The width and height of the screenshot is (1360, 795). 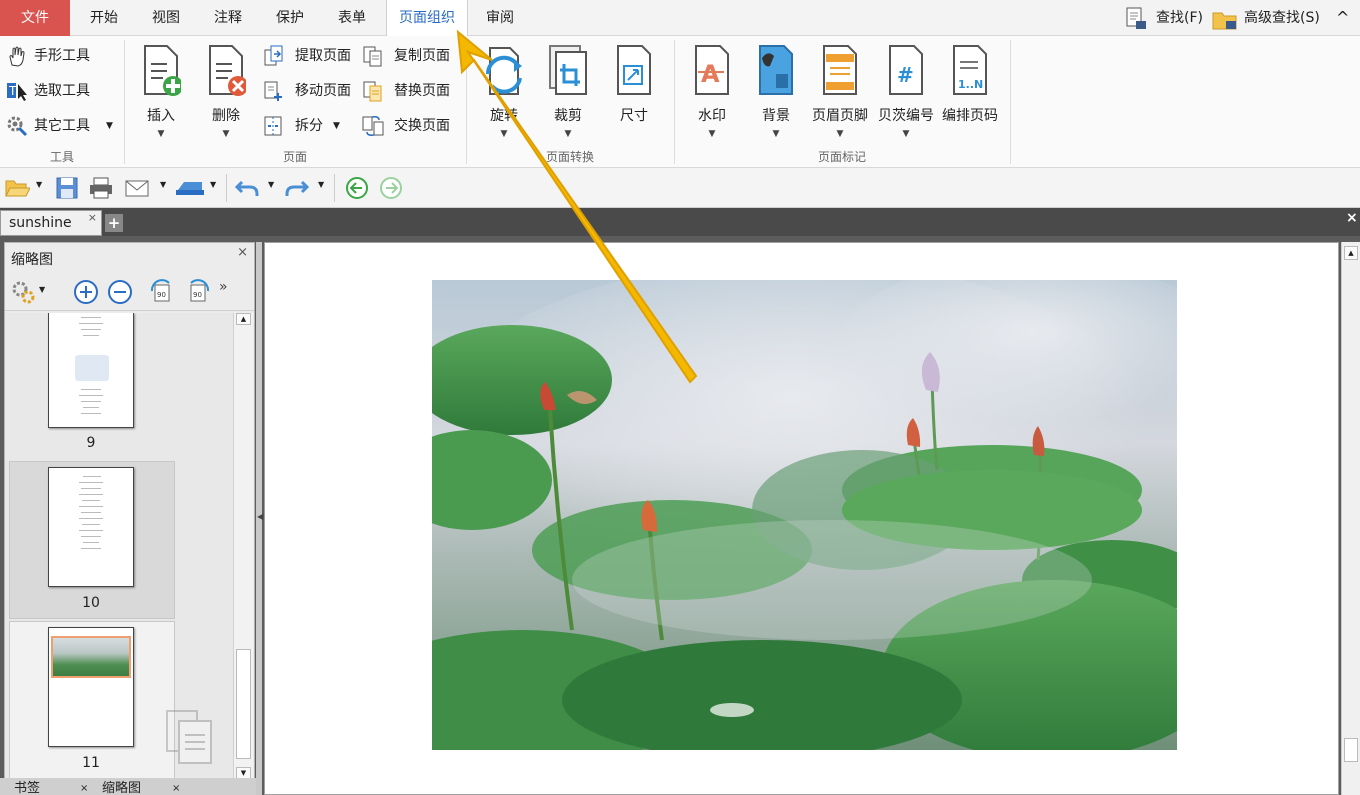 I want to click on mark-group-label: 页面标记, so click(x=841, y=157).